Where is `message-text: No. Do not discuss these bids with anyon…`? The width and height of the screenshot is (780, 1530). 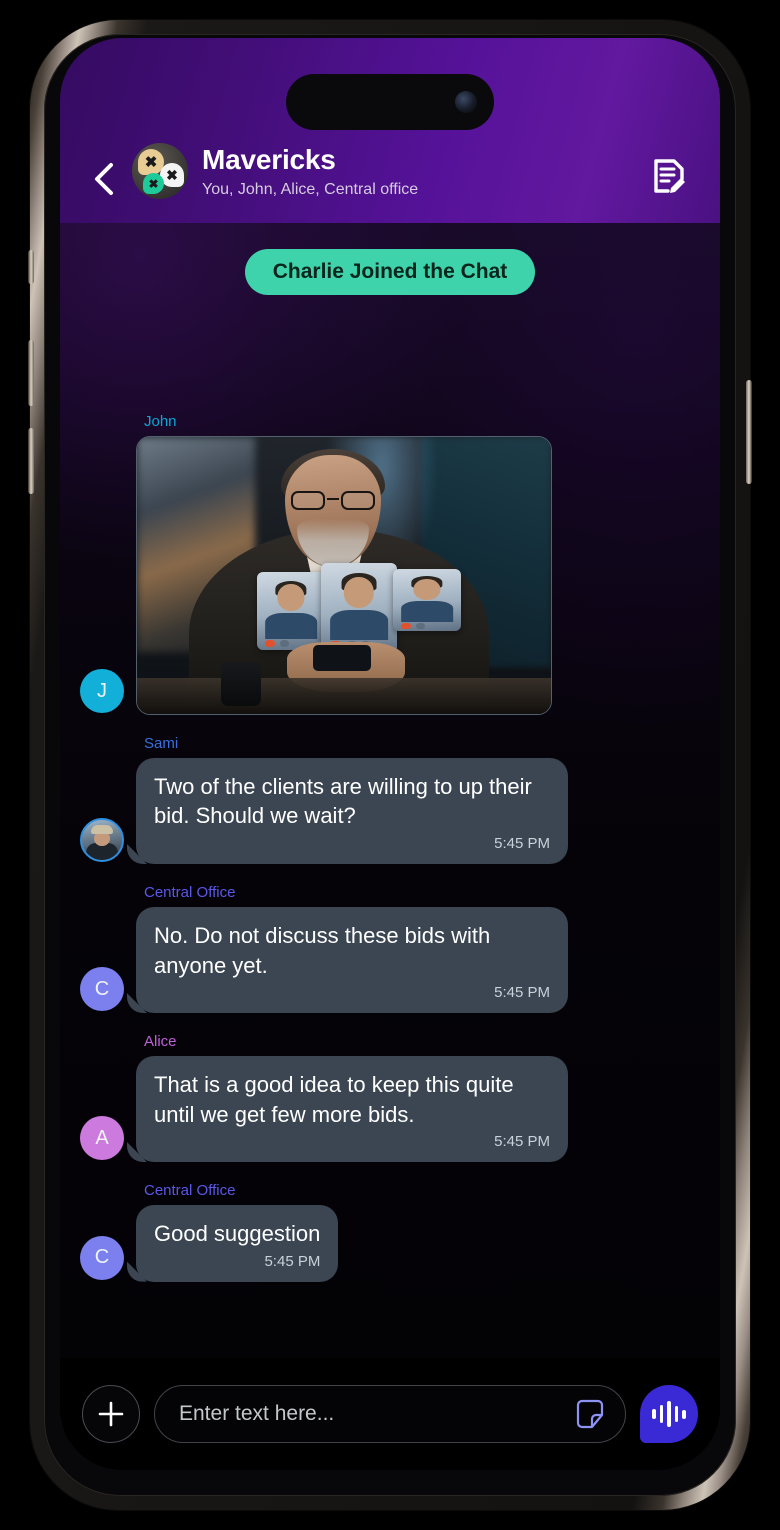 message-text: No. Do not discuss these bids with anyon… is located at coordinates (322, 950).